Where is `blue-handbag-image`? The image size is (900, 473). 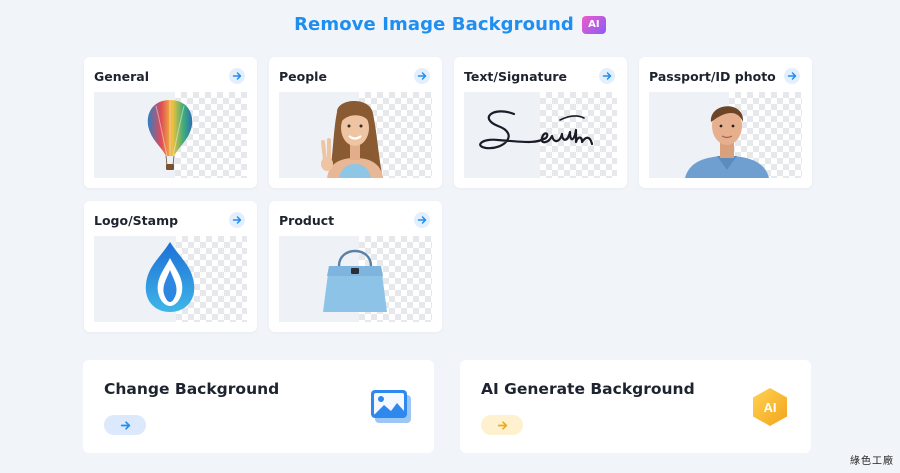
blue-handbag-image is located at coordinates (355, 279).